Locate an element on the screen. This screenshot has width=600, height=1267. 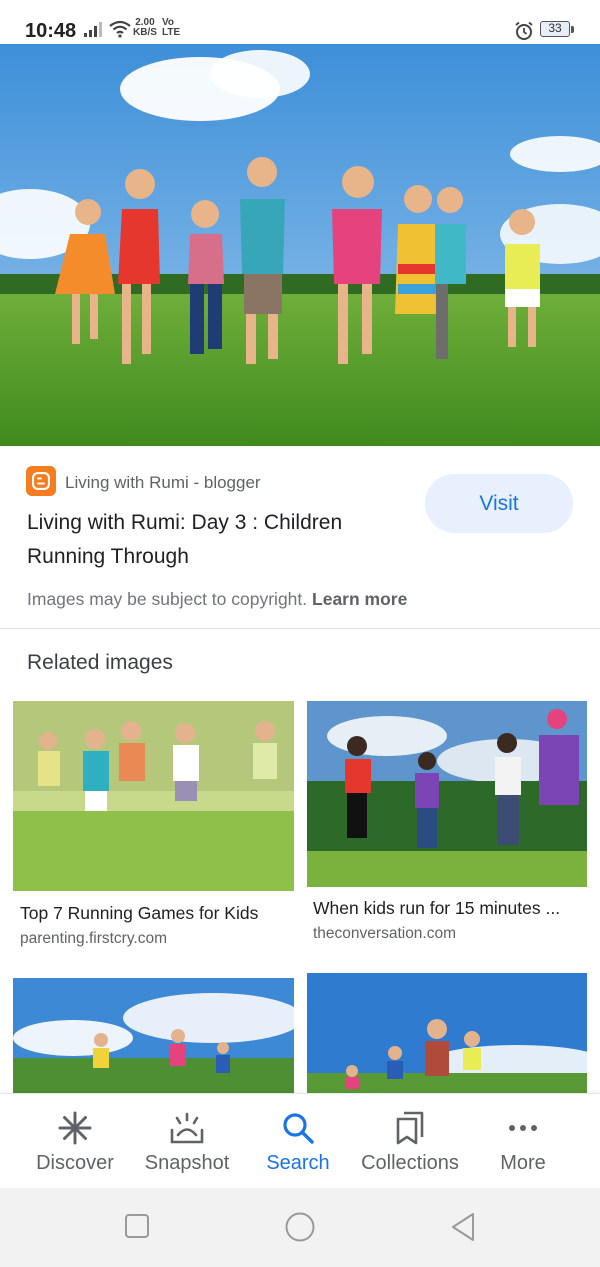
alarm-icon is located at coordinates (524, 30).